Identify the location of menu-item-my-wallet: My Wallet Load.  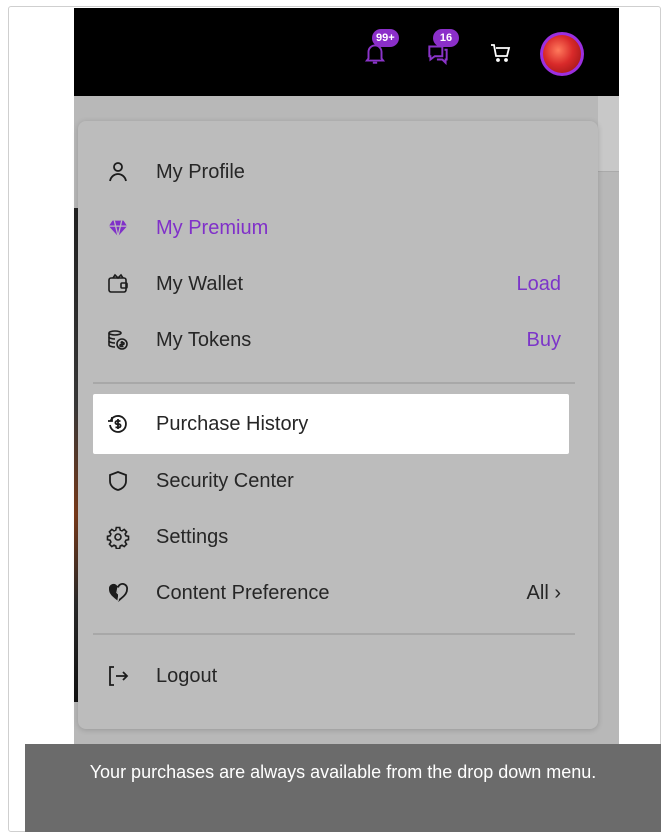
(331, 284).